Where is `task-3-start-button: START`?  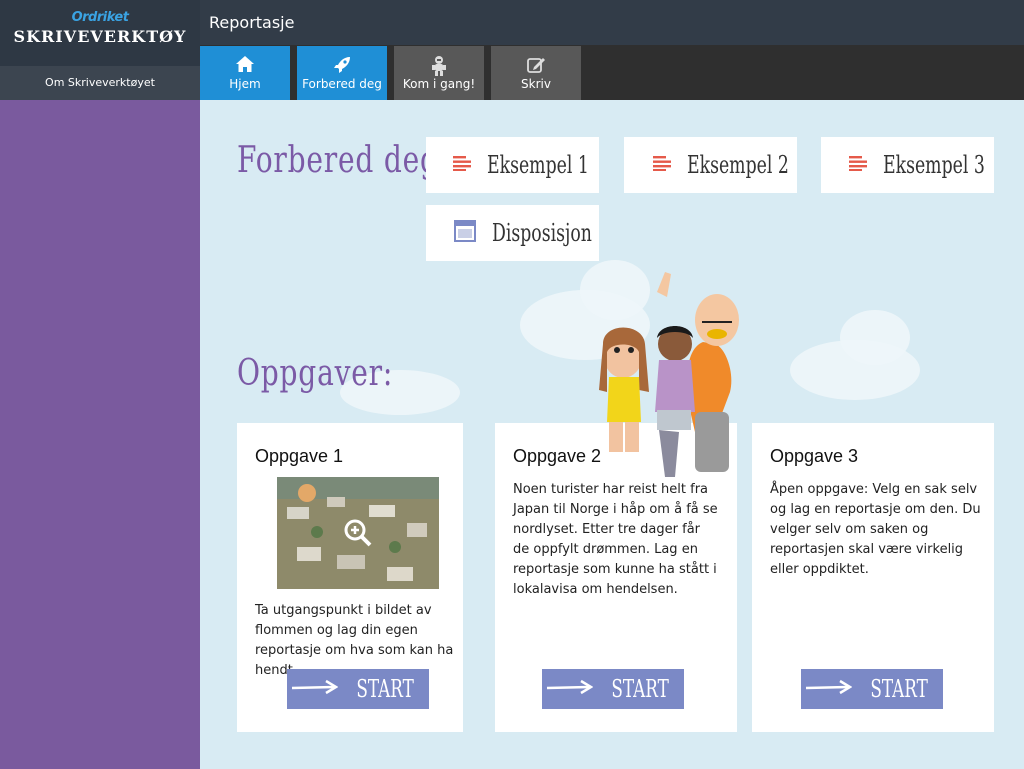
task-3-start-button: START is located at coordinates (872, 689).